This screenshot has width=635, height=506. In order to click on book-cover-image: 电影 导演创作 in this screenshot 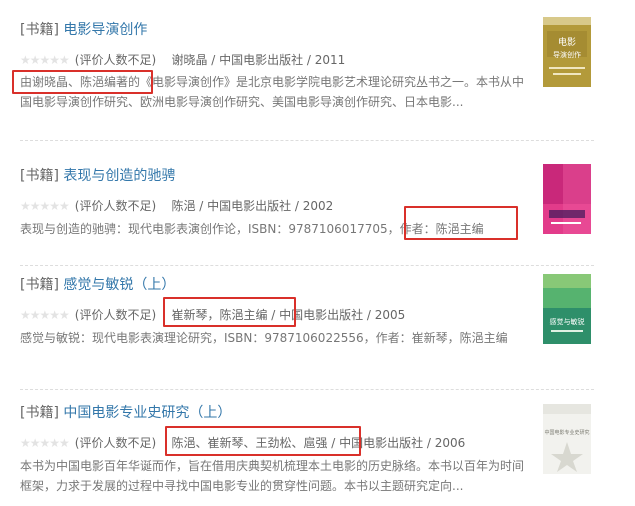, I will do `click(567, 52)`.